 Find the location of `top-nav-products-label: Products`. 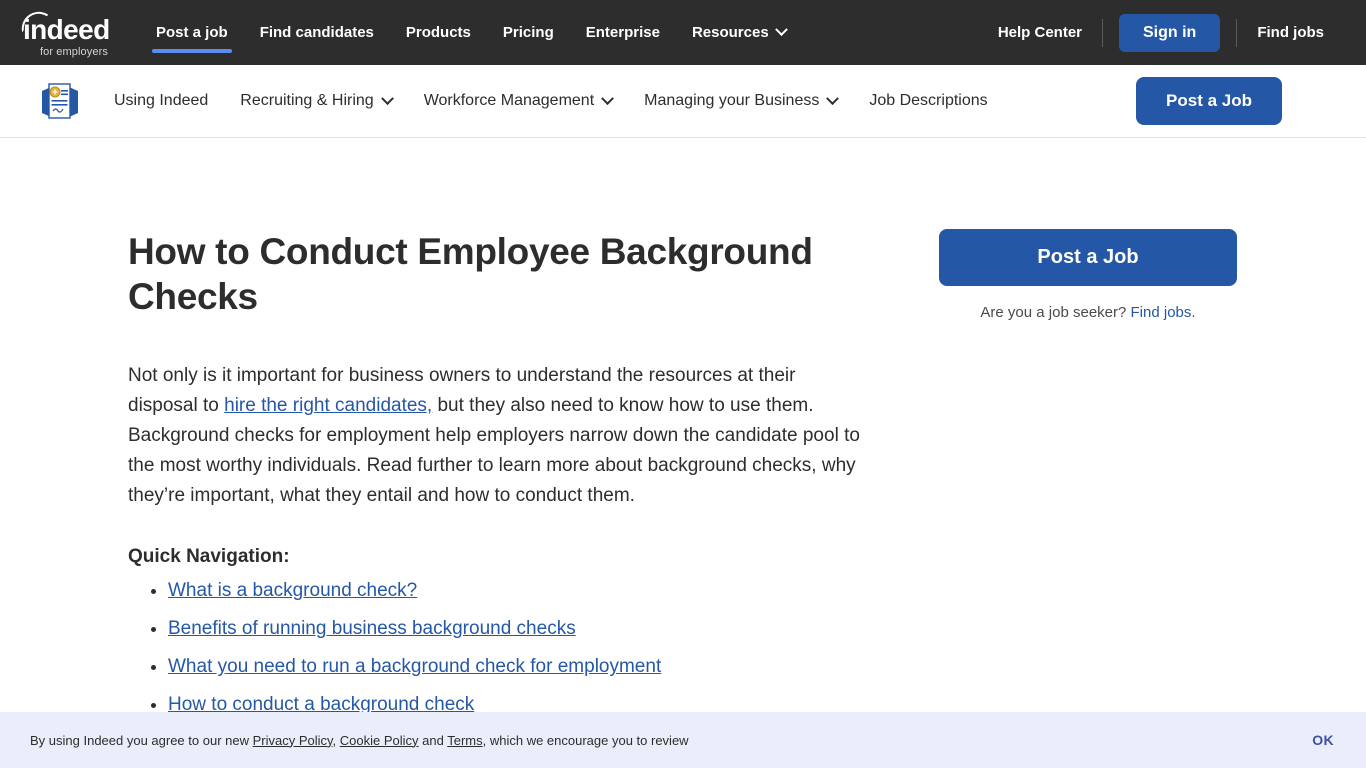

top-nav-products-label: Products is located at coordinates (438, 32).